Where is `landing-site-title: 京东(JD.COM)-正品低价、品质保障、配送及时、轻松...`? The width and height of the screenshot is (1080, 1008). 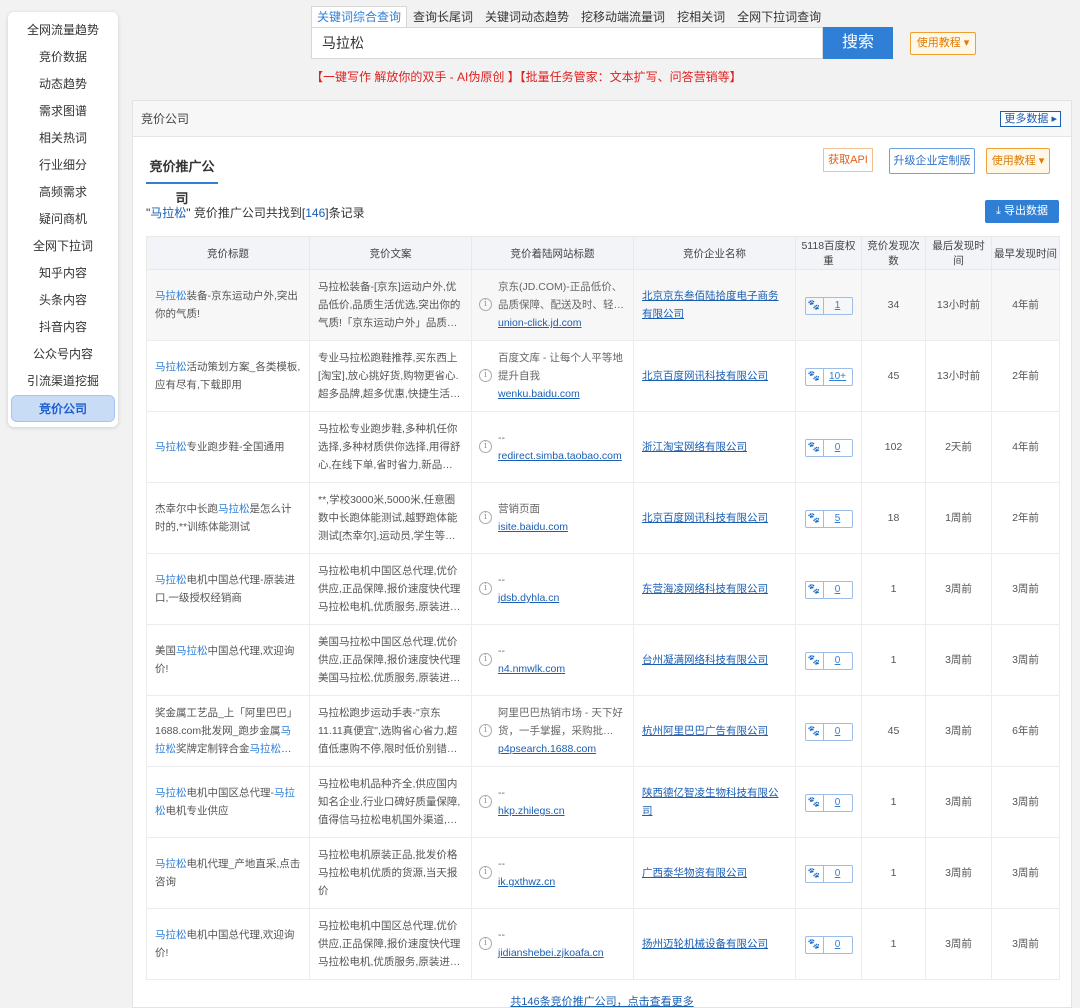 landing-site-title: 京东(JD.COM)-正品低价、品质保障、配送及时、轻松... is located at coordinates (560, 296).